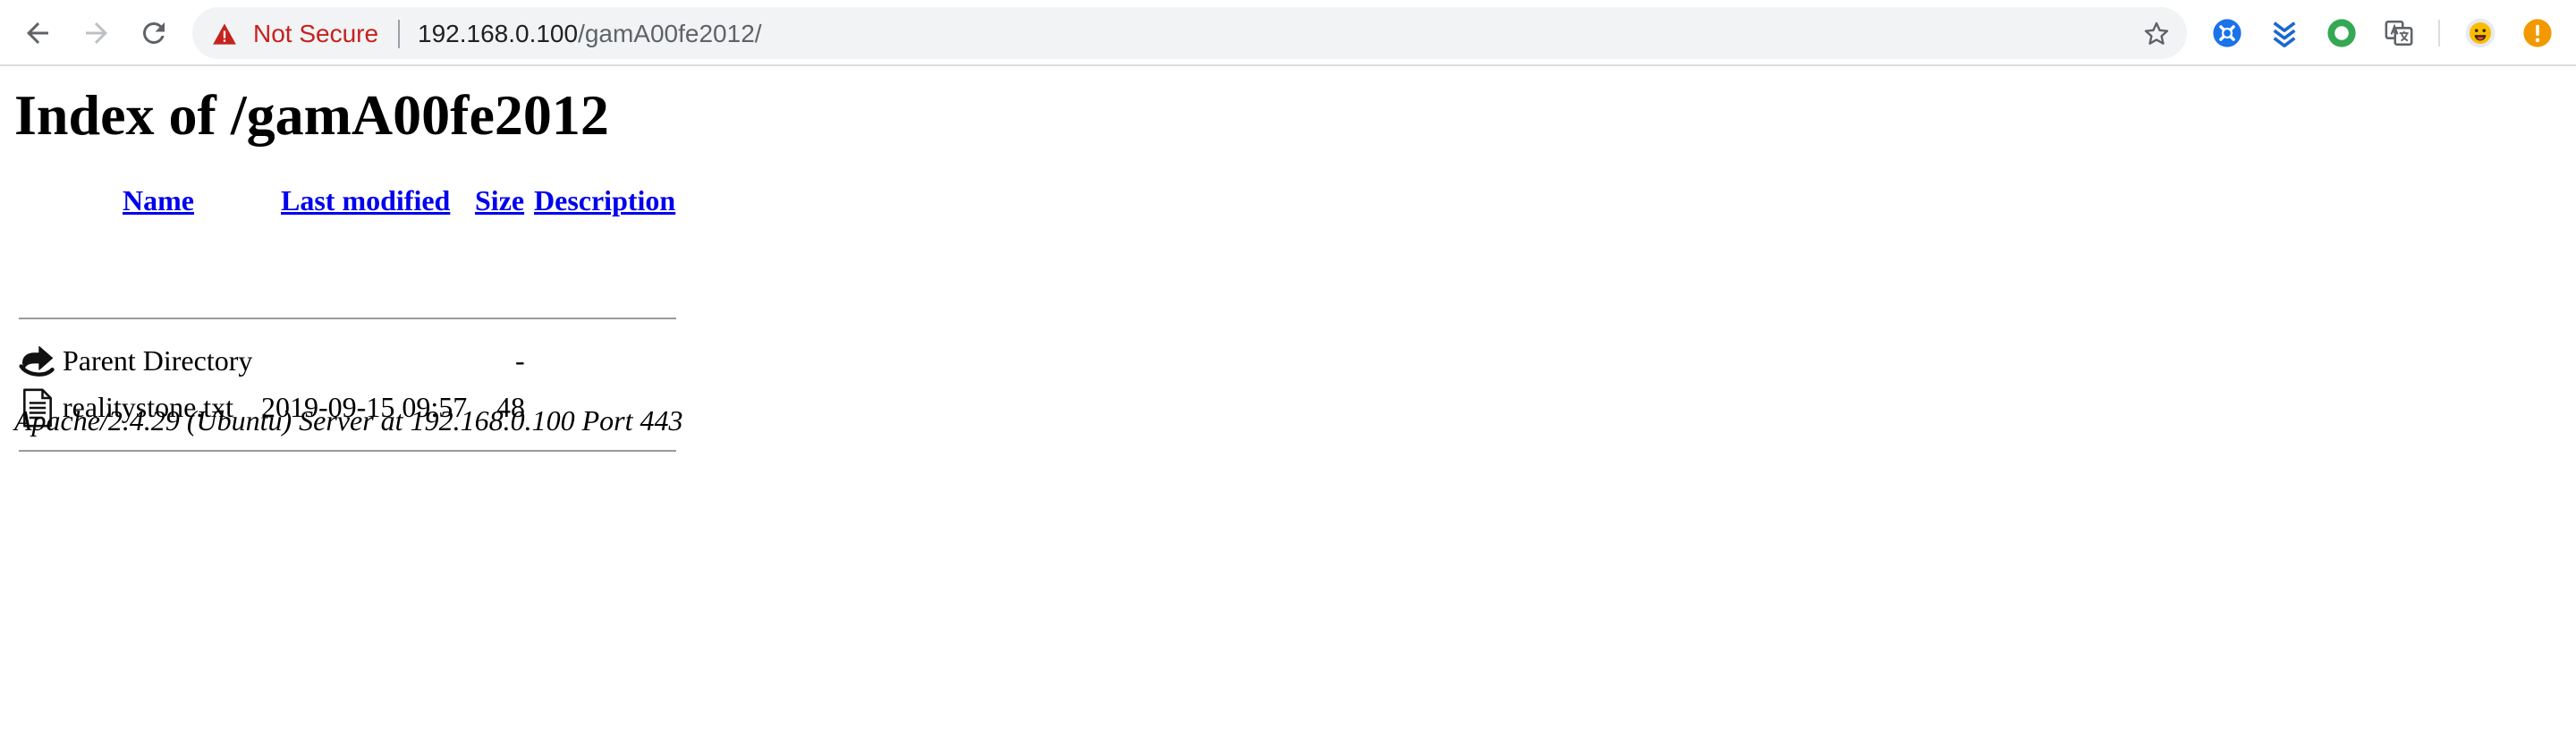 The image size is (2576, 746). What do you see at coordinates (96, 33) in the screenshot?
I see `forward-arrow-icon` at bounding box center [96, 33].